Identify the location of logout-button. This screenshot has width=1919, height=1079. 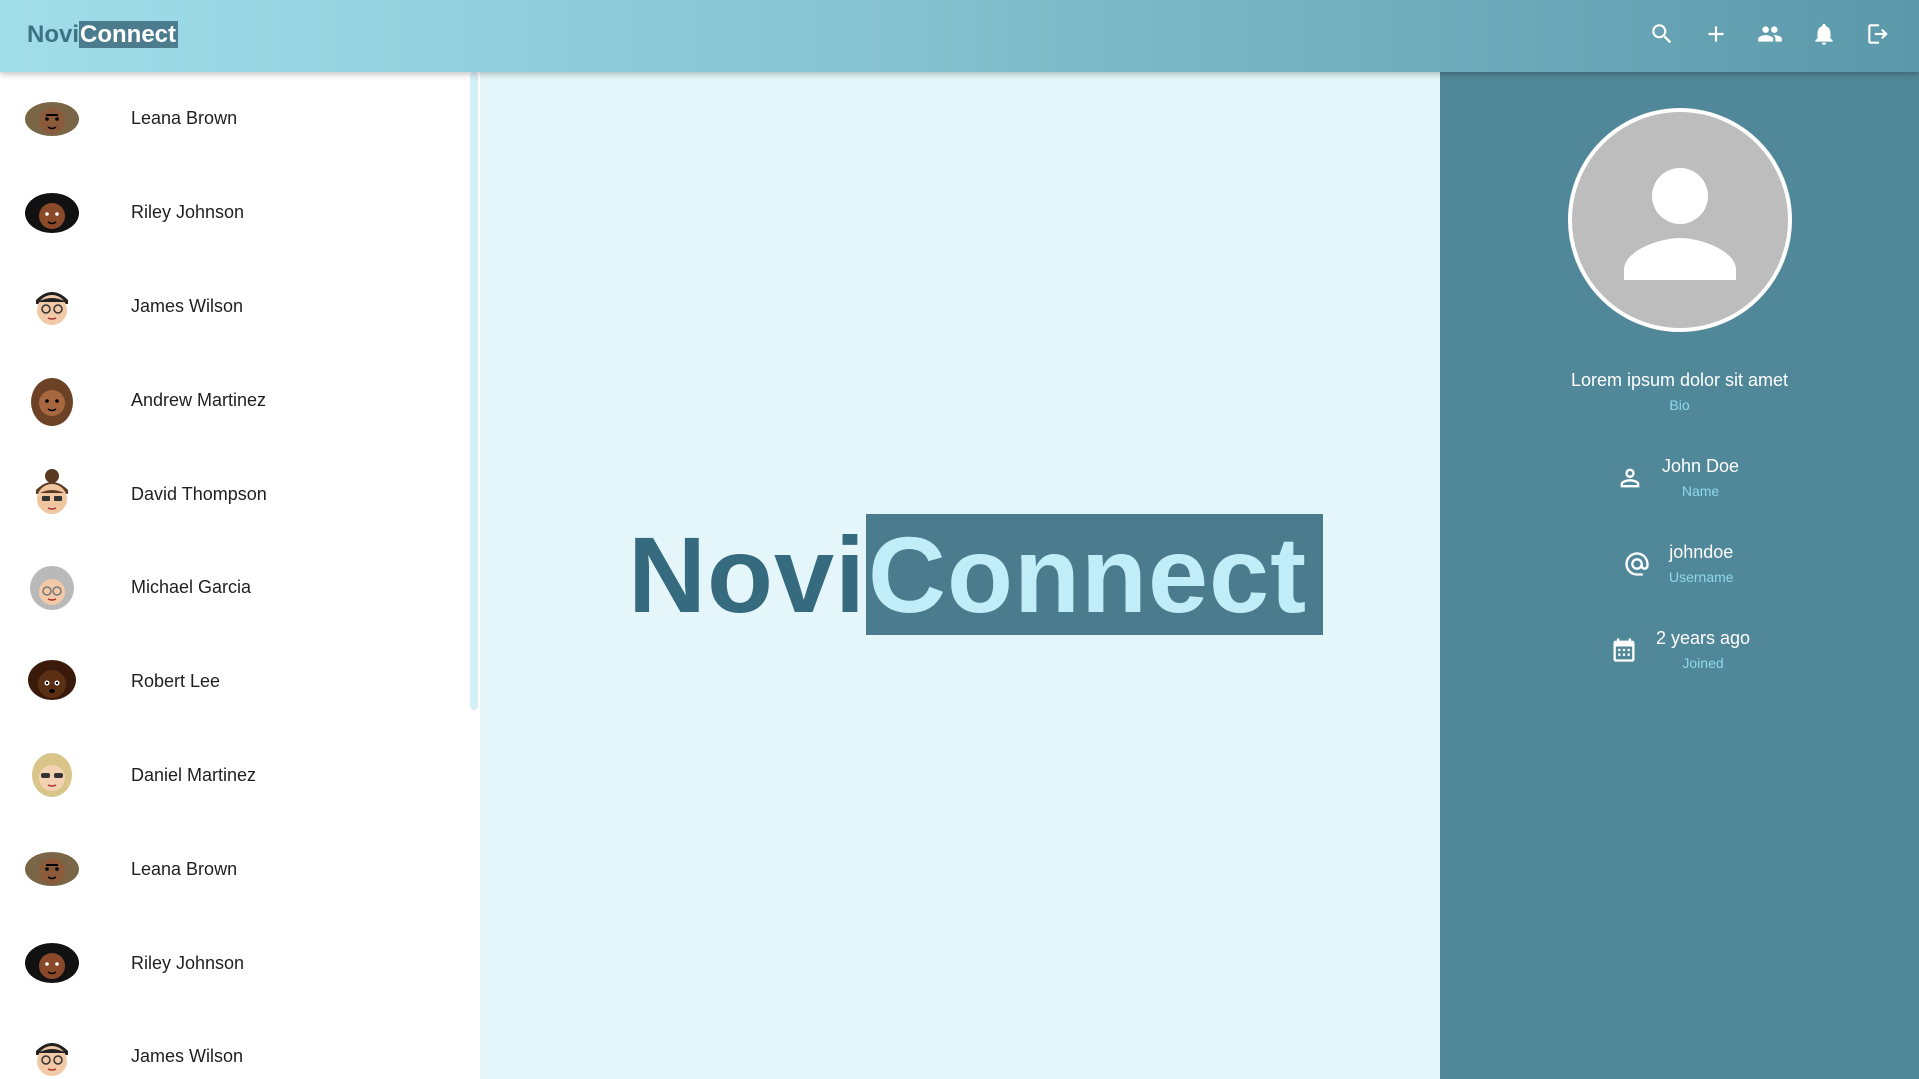
(1878, 36).